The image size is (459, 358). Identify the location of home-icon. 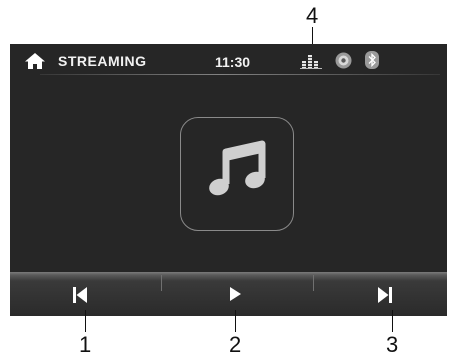
(35, 61).